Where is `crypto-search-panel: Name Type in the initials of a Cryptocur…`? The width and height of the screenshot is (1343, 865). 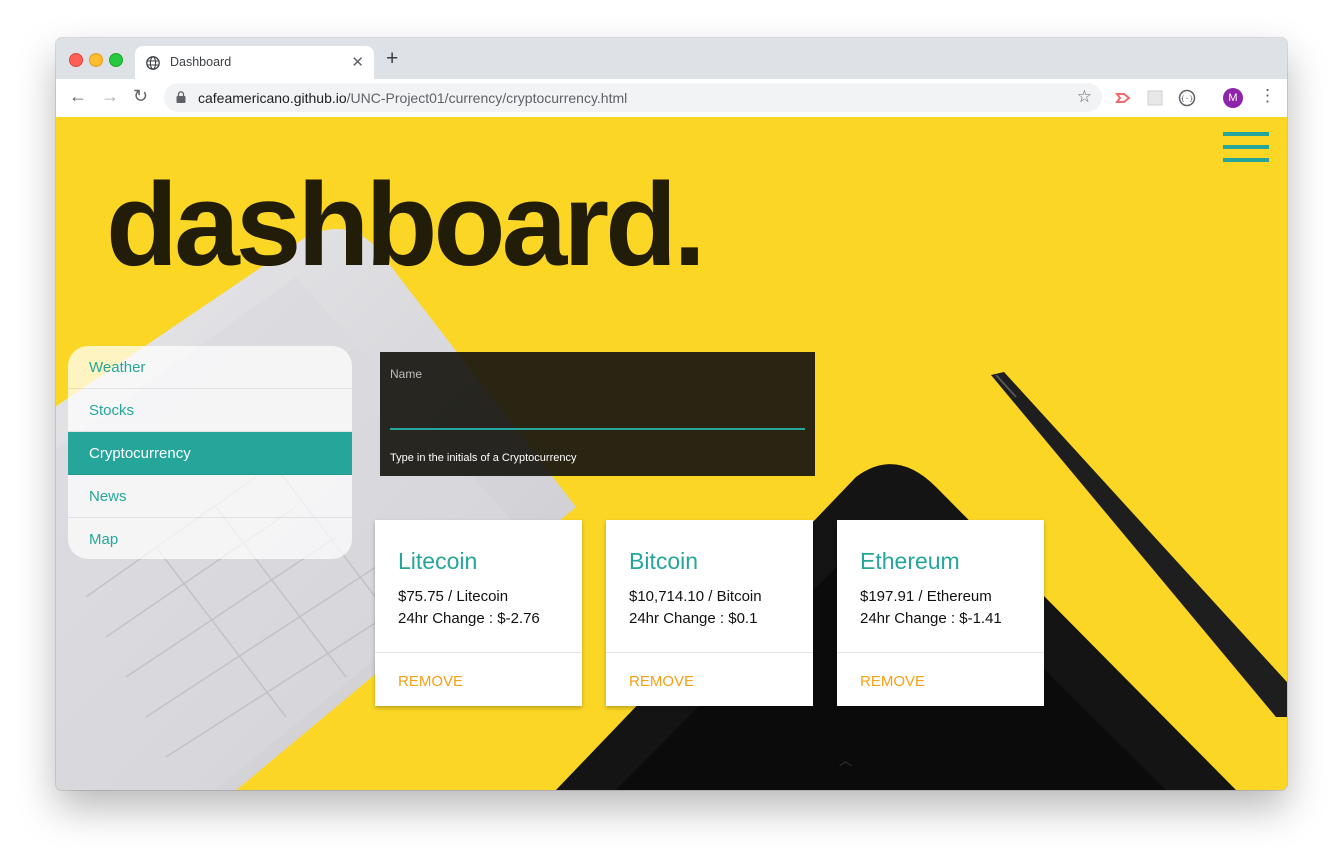 crypto-search-panel: Name Type in the initials of a Cryptocur… is located at coordinates (597, 414).